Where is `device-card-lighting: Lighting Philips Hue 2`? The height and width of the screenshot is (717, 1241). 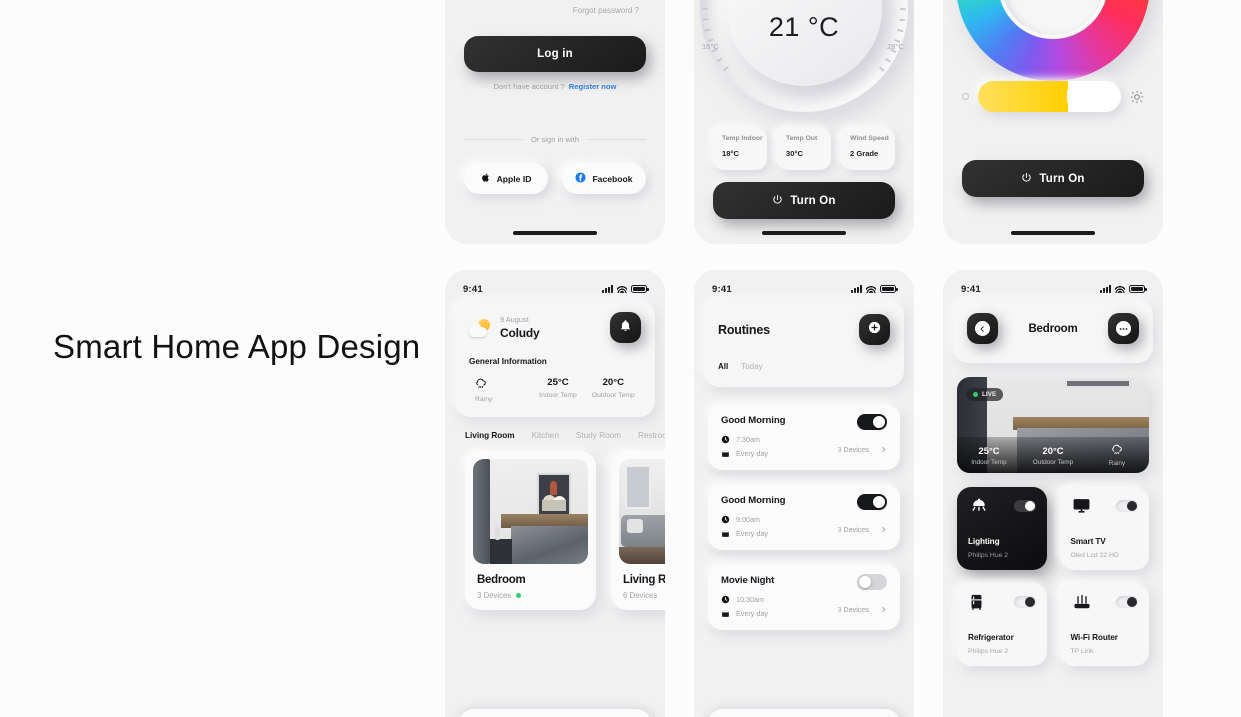
device-card-lighting: Lighting Philips Hue 2 is located at coordinates (1002, 528).